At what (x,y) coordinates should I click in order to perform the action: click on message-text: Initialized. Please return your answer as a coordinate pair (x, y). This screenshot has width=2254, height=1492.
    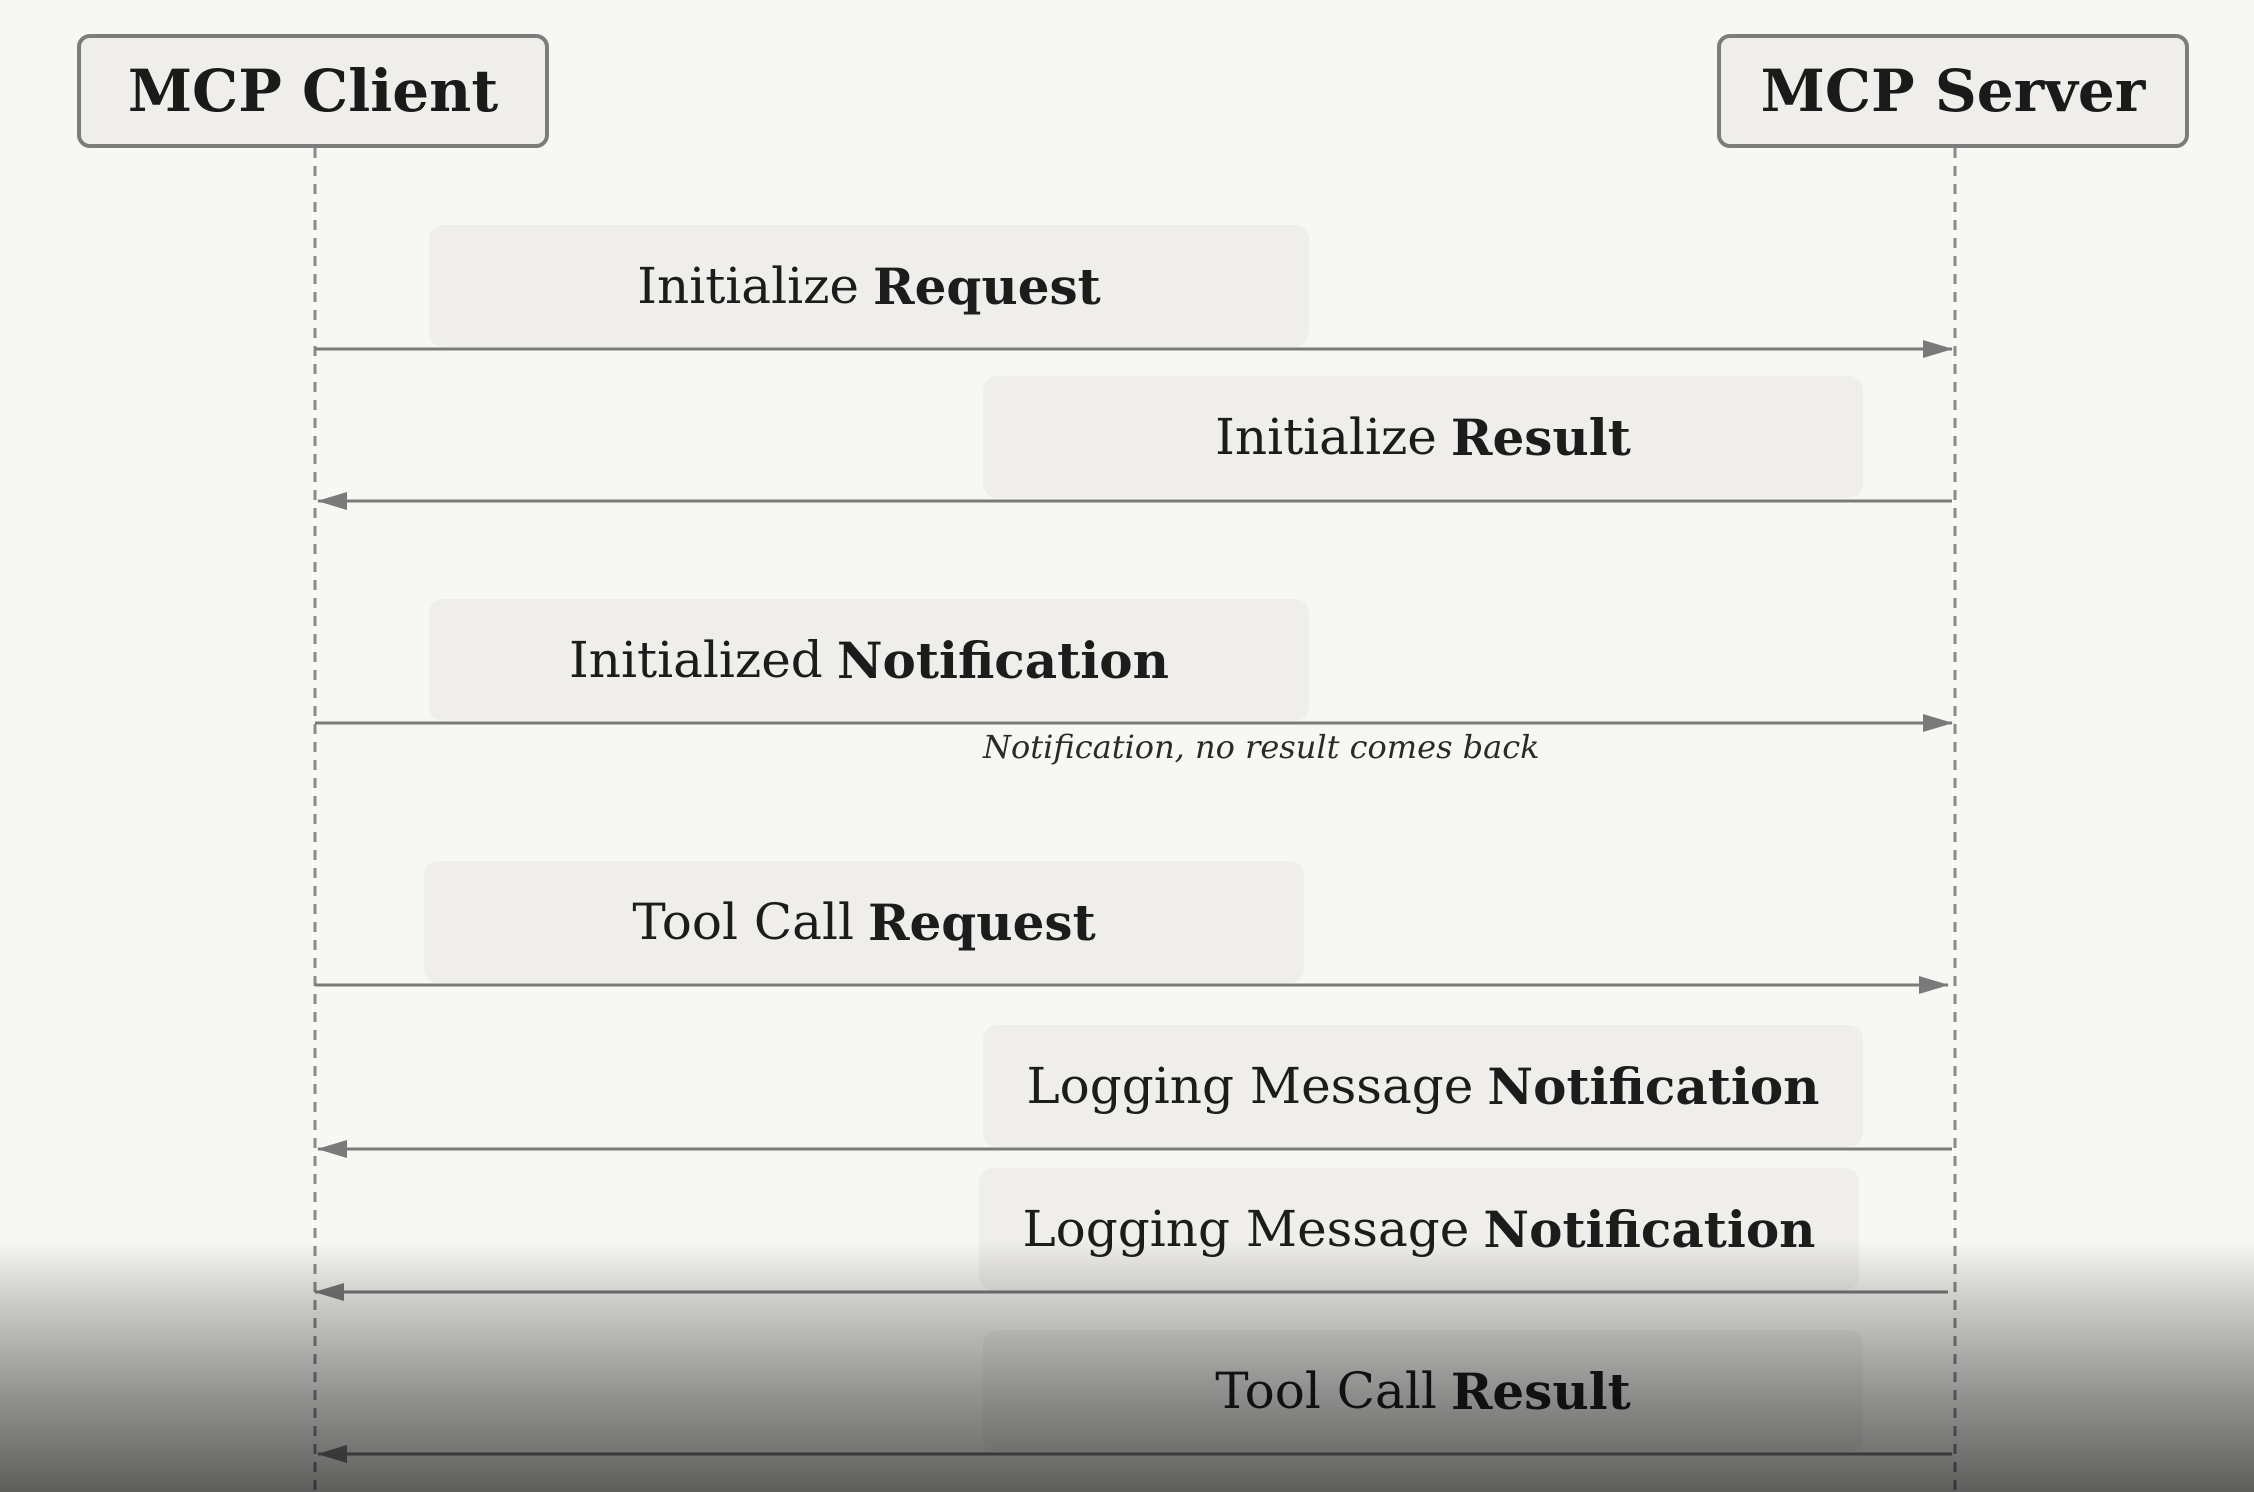
    Looking at the image, I should click on (696, 660).